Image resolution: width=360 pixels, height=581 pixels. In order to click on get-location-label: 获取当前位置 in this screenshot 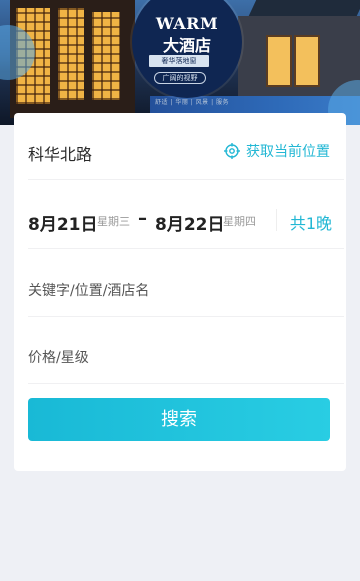, I will do `click(288, 152)`.